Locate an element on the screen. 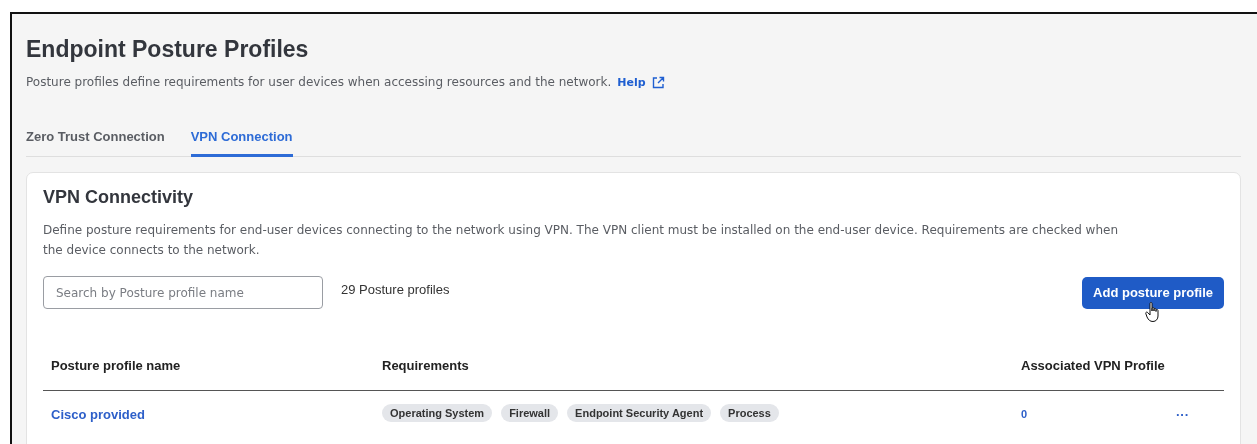 This screenshot has width=1257, height=444. search-field: Search by Posture profile name is located at coordinates (183, 292).